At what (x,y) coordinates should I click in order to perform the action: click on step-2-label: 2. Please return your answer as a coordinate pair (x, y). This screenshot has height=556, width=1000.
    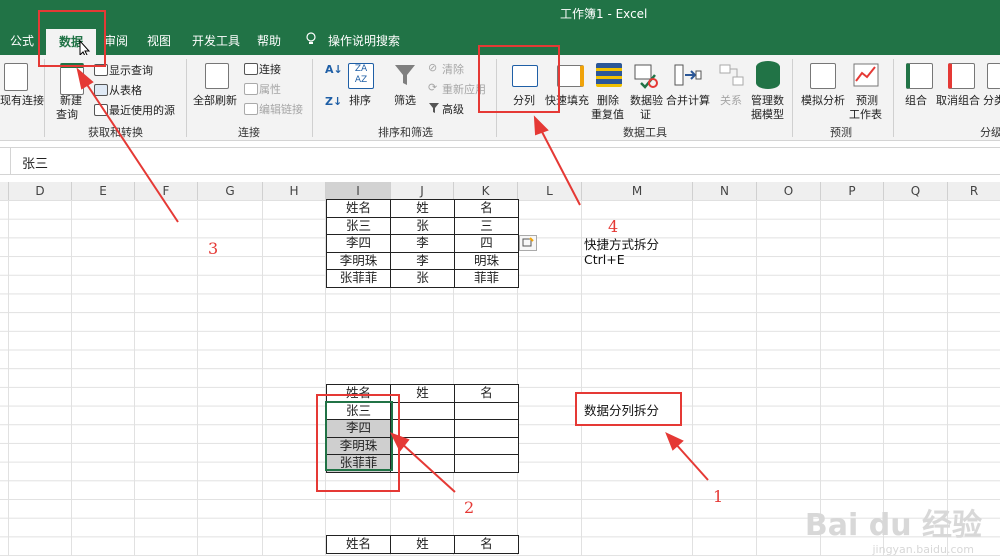
    Looking at the image, I should click on (469, 507).